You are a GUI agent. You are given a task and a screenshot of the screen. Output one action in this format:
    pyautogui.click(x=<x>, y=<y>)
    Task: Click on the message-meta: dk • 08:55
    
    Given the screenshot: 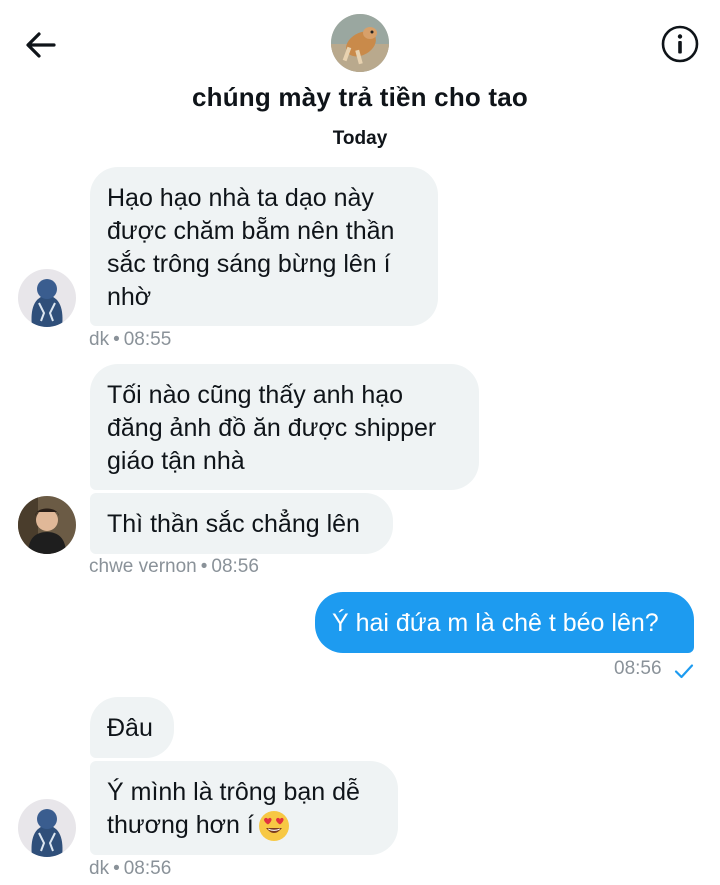 What is the action you would take?
    pyautogui.click(x=130, y=340)
    